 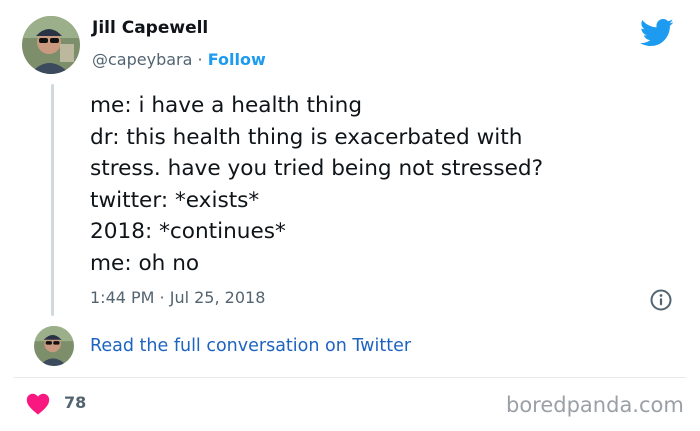 I want to click on author-name: Jill Capewell, so click(x=150, y=28).